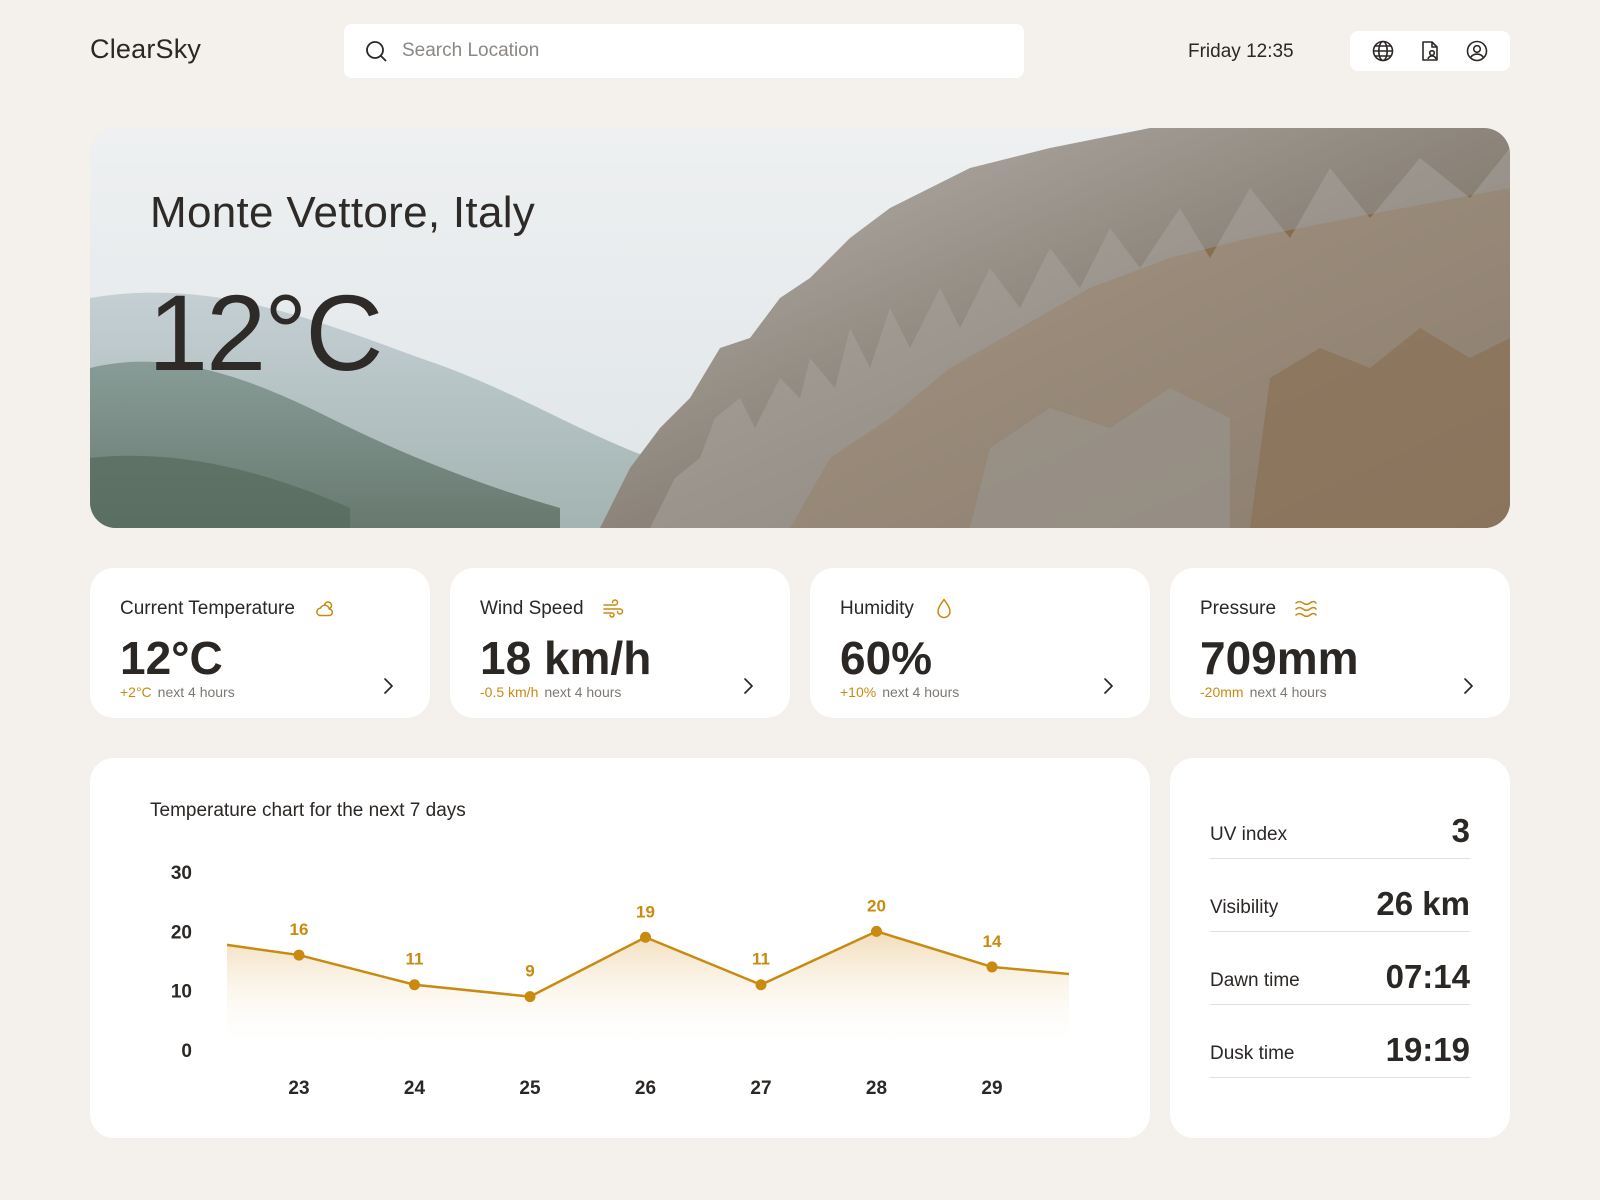 The image size is (1600, 1200). Describe the element at coordinates (944, 608) in the screenshot. I see `droplet-icon` at that location.